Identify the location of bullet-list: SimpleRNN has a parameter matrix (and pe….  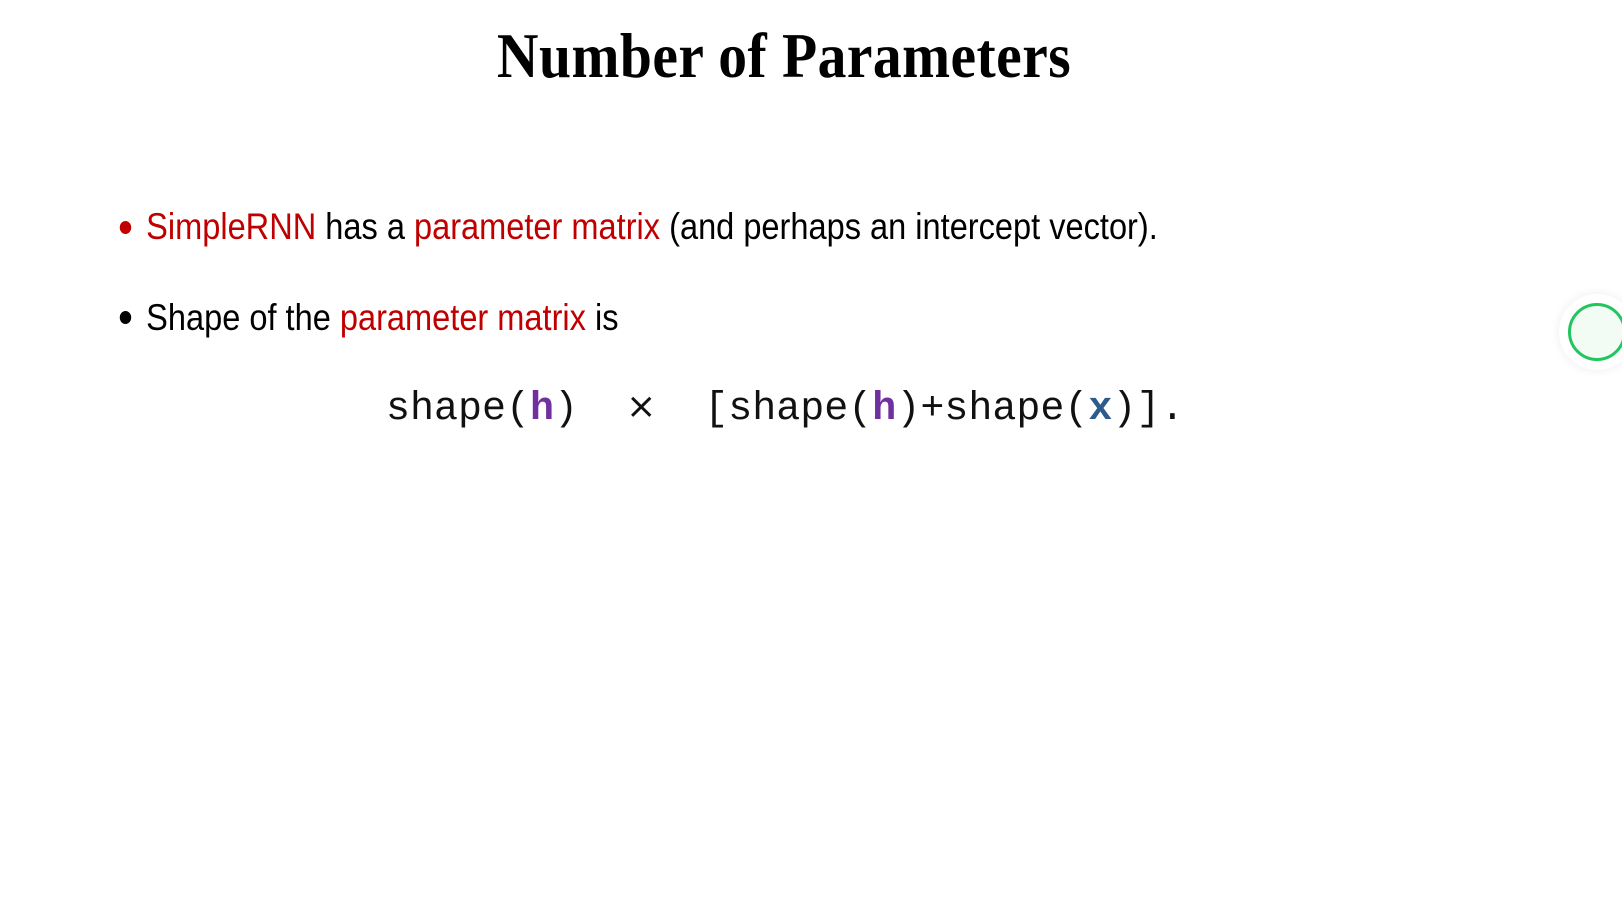
(843, 272).